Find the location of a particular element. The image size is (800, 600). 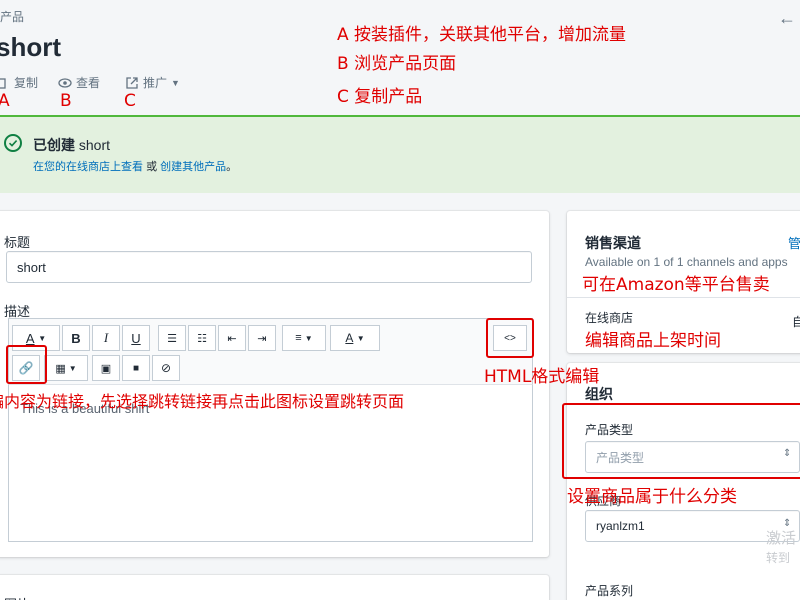

back-arrow-icon: ← is located at coordinates (787, 18).